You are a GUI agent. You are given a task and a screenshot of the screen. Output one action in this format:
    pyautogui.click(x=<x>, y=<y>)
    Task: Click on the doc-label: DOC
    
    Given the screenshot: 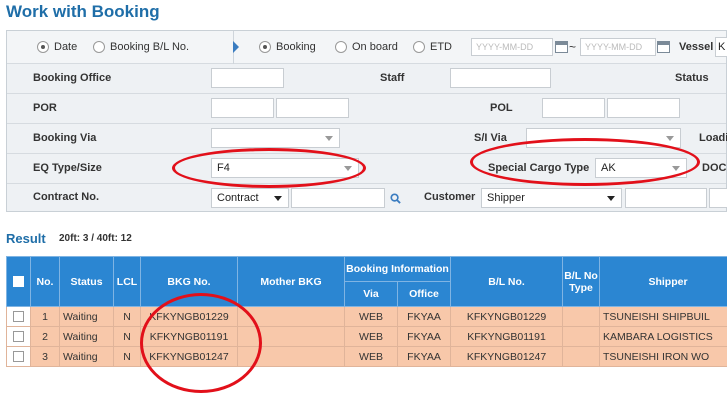 What is the action you would take?
    pyautogui.click(x=714, y=168)
    